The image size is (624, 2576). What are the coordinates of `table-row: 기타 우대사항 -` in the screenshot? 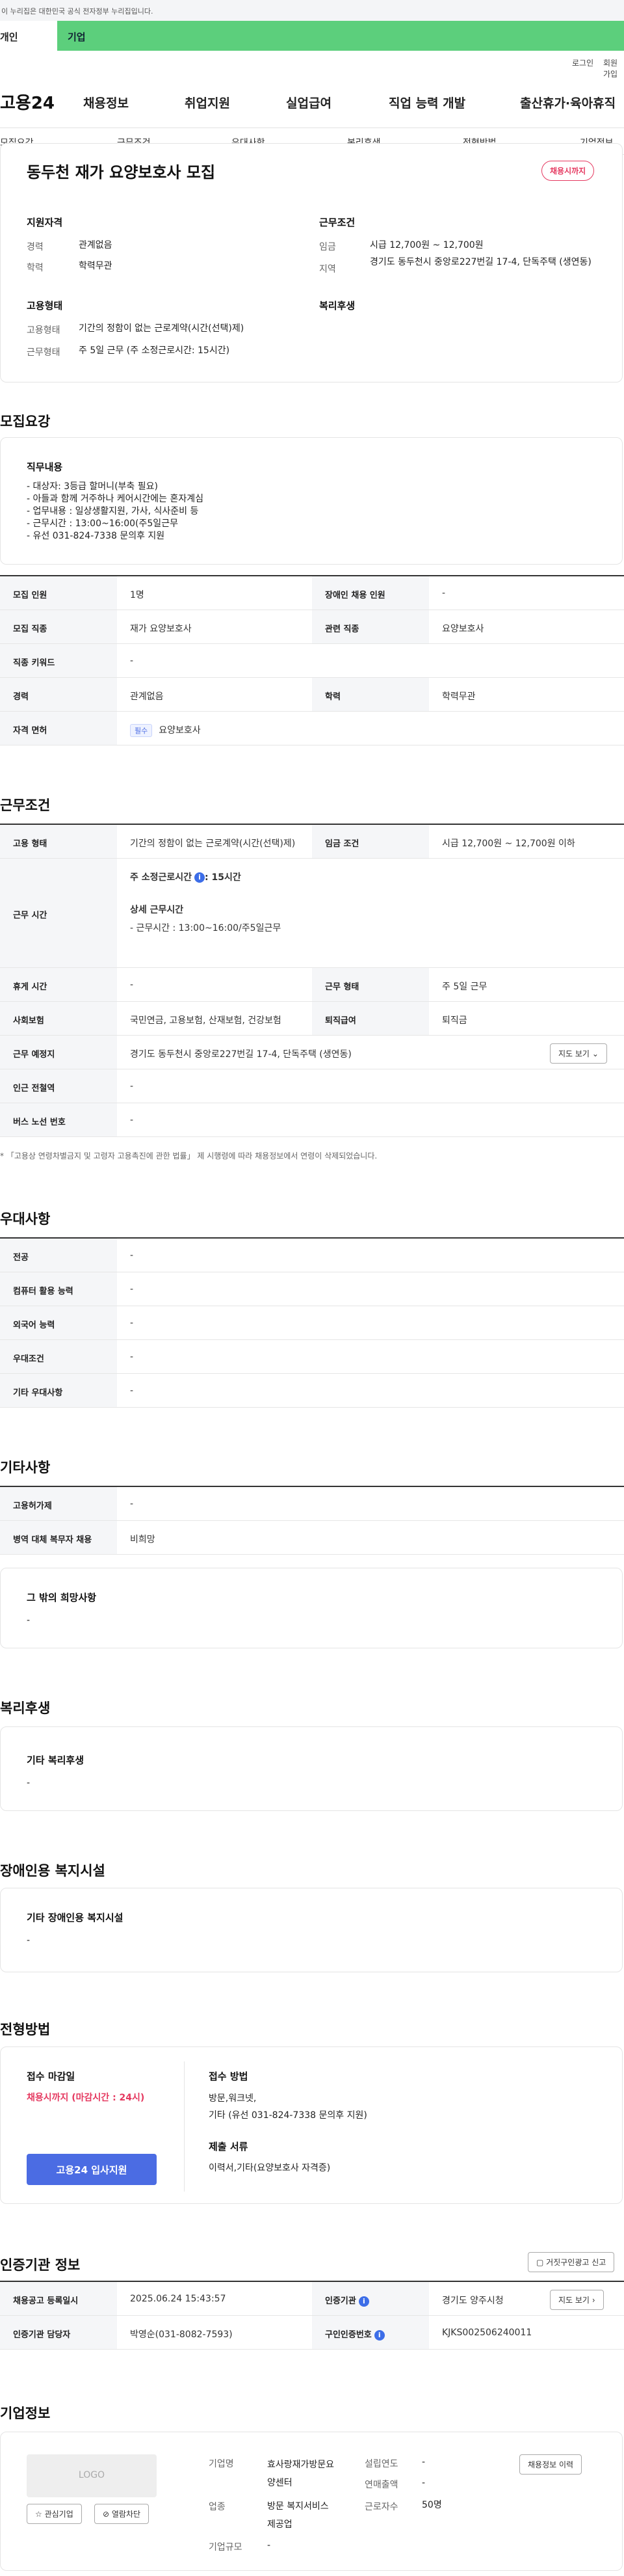 It's located at (312, 1391).